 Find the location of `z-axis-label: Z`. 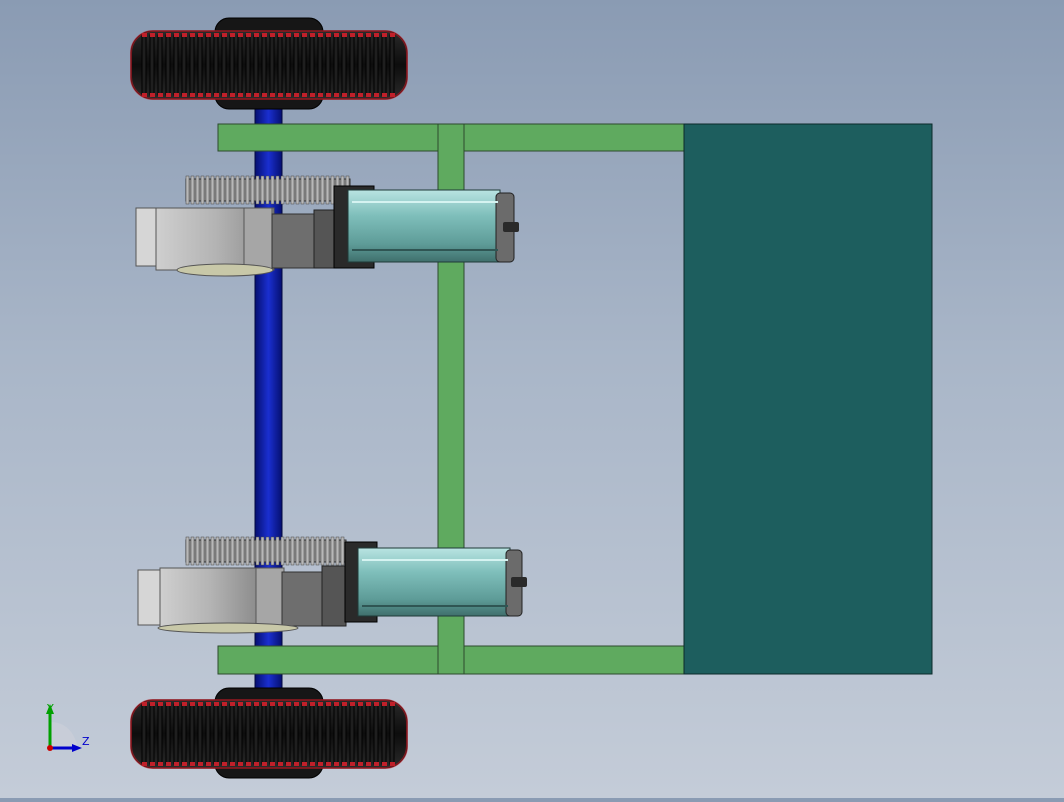

z-axis-label: Z is located at coordinates (86, 741).